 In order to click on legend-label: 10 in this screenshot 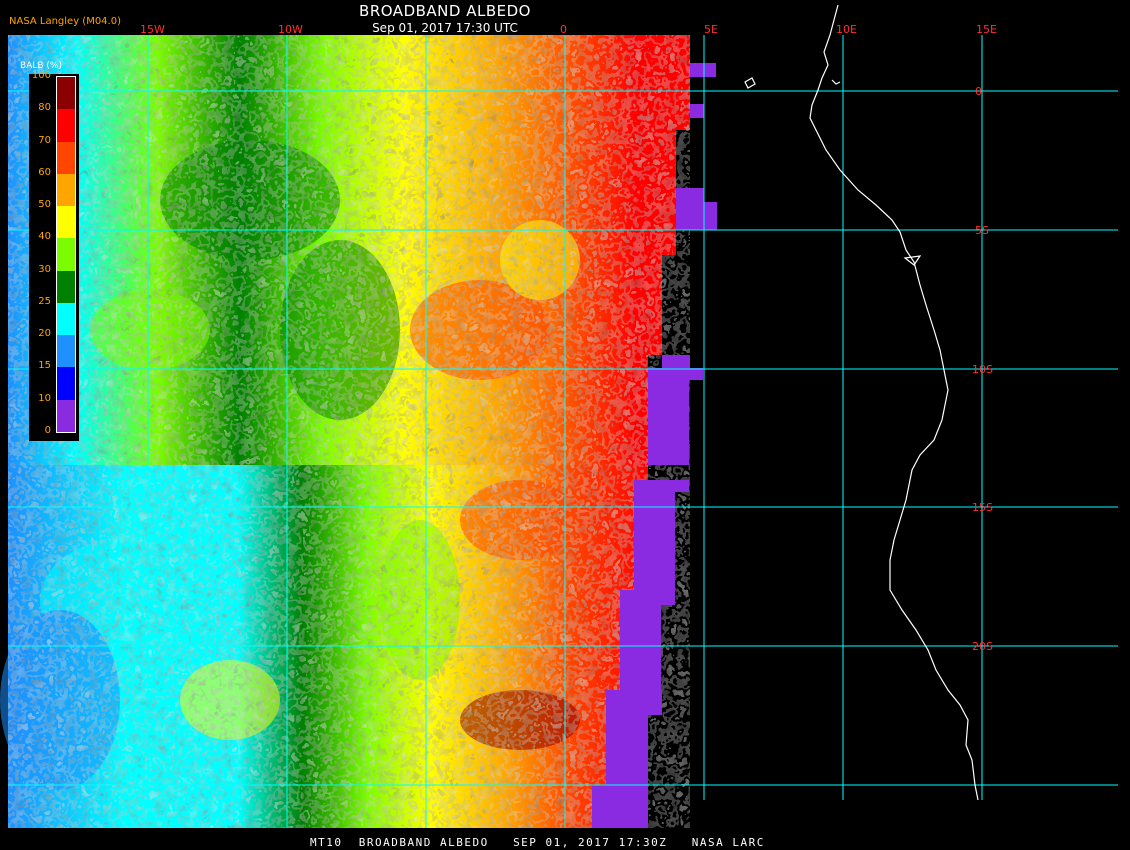, I will do `click(44, 398)`.